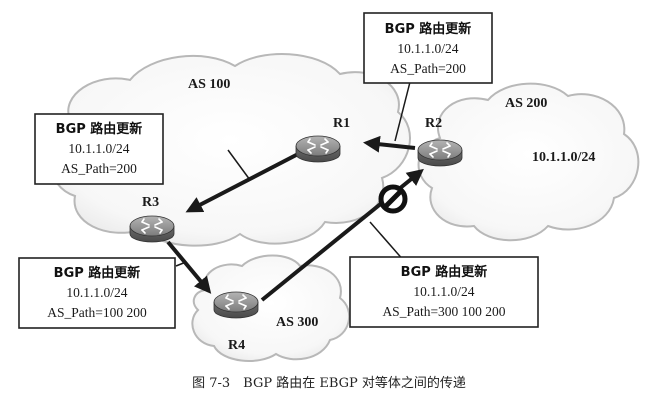 The image size is (658, 404). What do you see at coordinates (236, 305) in the screenshot?
I see `router-r4` at bounding box center [236, 305].